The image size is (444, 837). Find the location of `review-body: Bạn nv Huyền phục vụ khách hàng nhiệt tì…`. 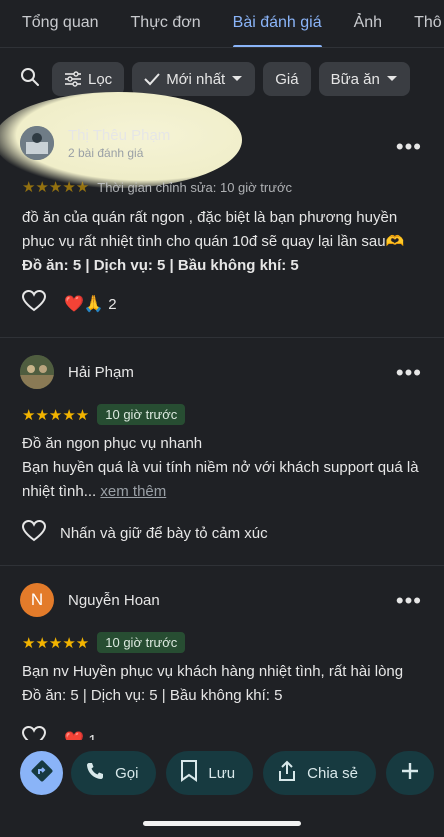

review-body: Bạn nv Huyền phục vụ khách hàng nhiệt tì… is located at coordinates (213, 671).